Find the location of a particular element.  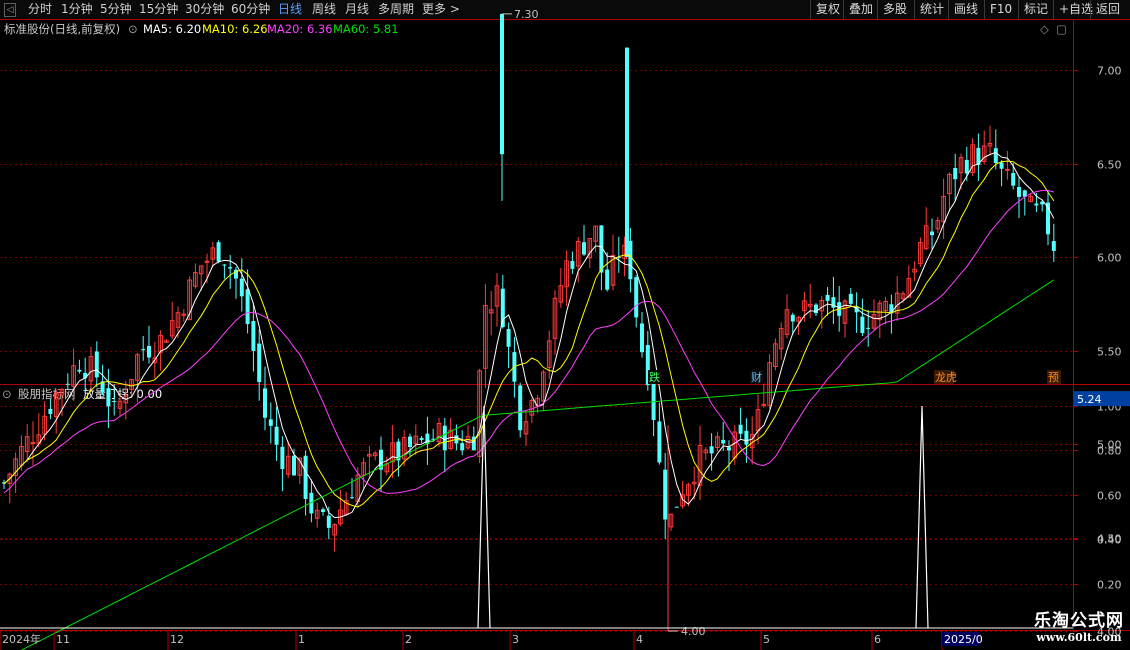

fuquan-button: 复权 is located at coordinates (827, 9).